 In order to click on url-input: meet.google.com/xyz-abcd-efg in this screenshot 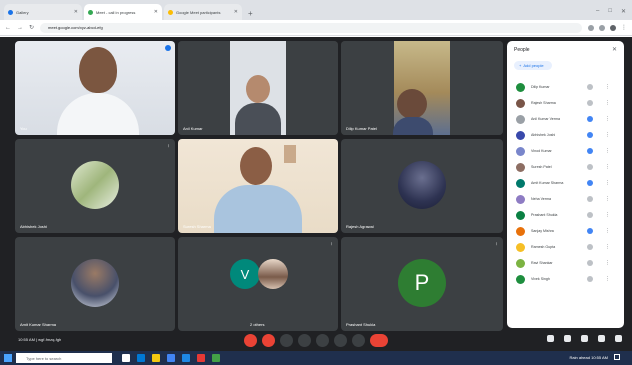, I will do `click(311, 27)`.